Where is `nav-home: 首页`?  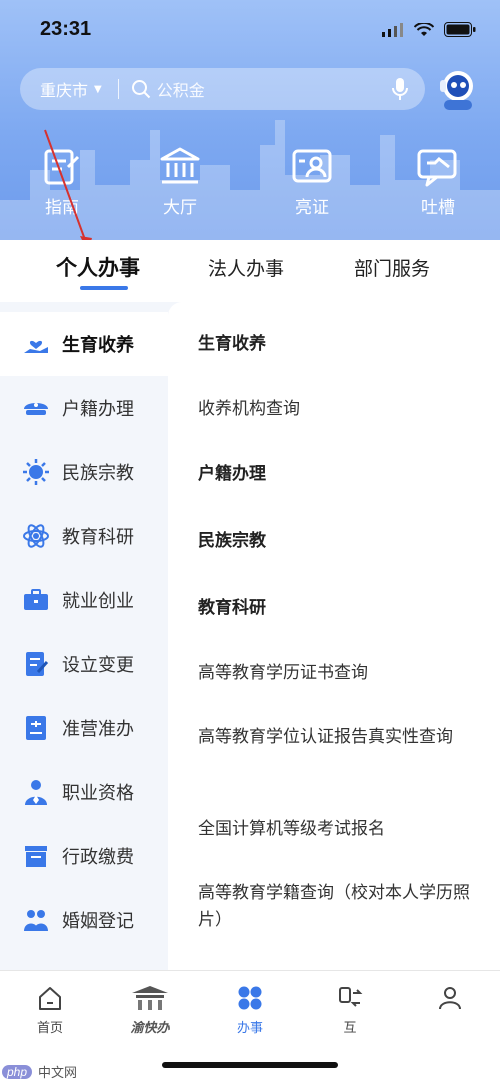
nav-home: 首页 is located at coordinates (50, 1009).